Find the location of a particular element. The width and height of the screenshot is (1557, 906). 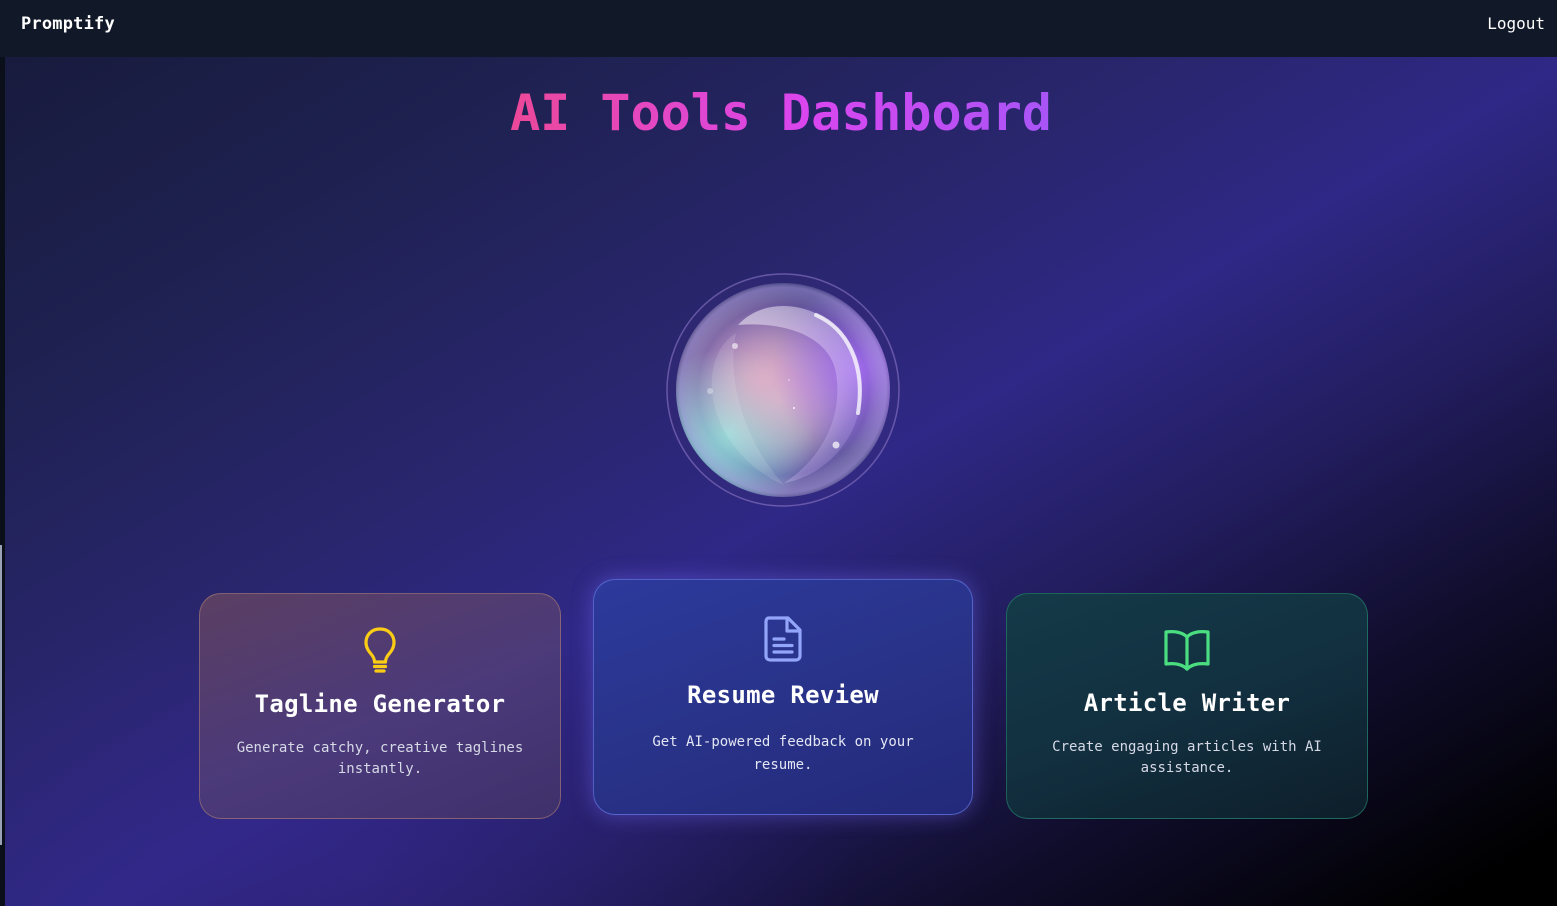

page-title-text: AI Tools Dashboard is located at coordinates (781, 113).